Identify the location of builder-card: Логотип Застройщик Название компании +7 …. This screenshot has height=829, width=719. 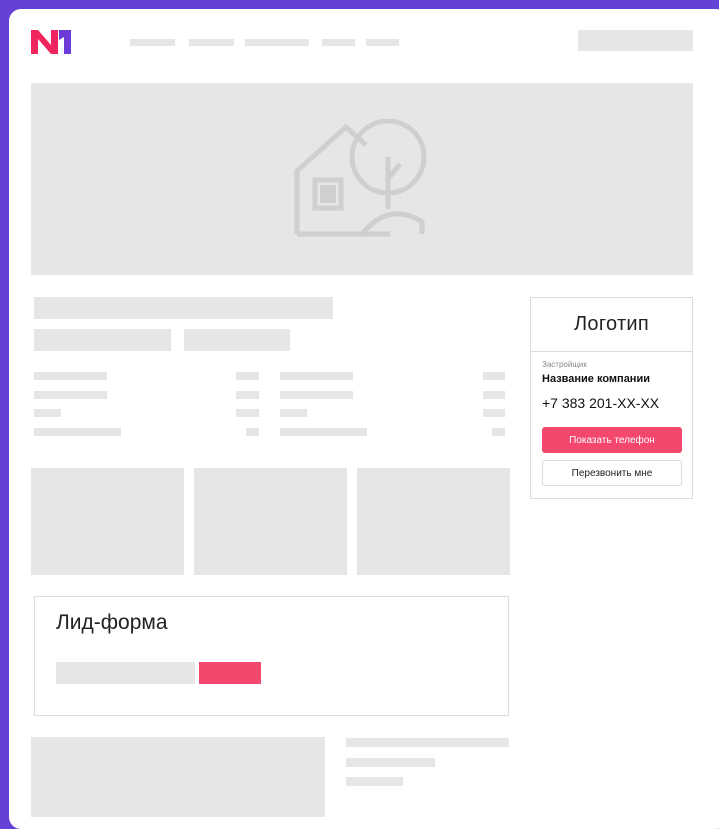
(611, 398).